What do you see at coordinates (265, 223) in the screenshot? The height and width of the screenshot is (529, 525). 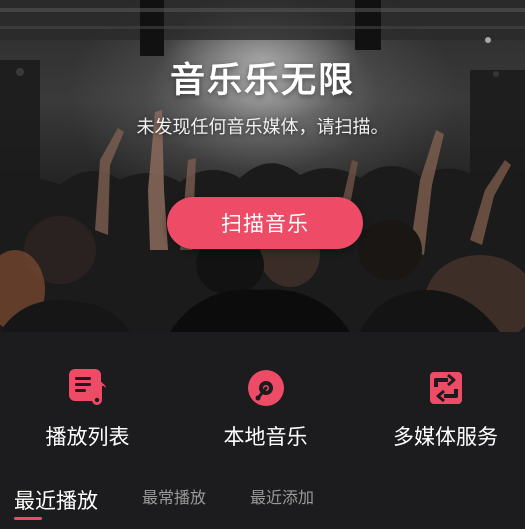 I see `scan-music-button: 扫描音乐` at bounding box center [265, 223].